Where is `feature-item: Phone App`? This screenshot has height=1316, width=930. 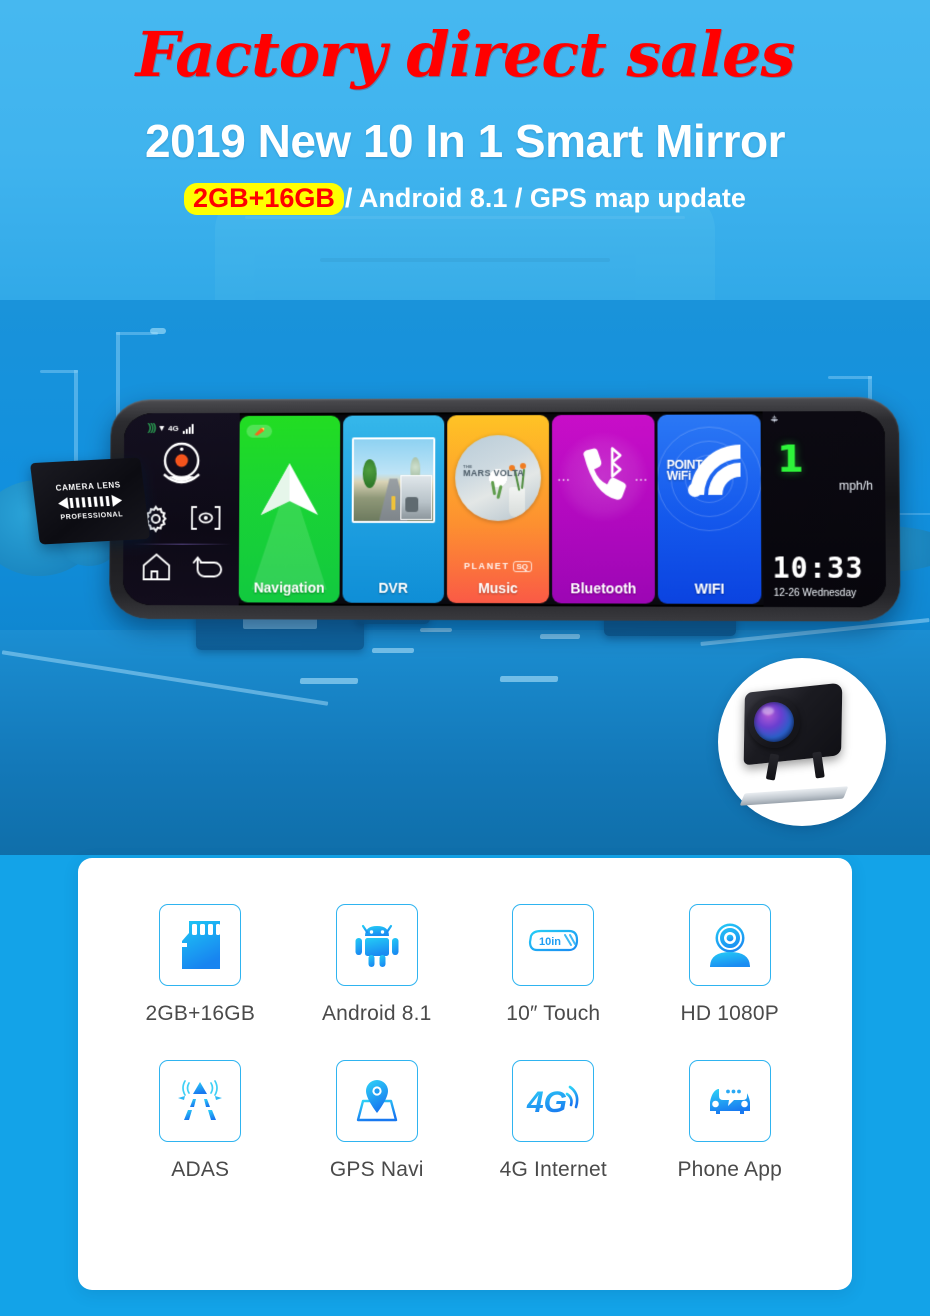
feature-item: Phone App is located at coordinates (730, 1121).